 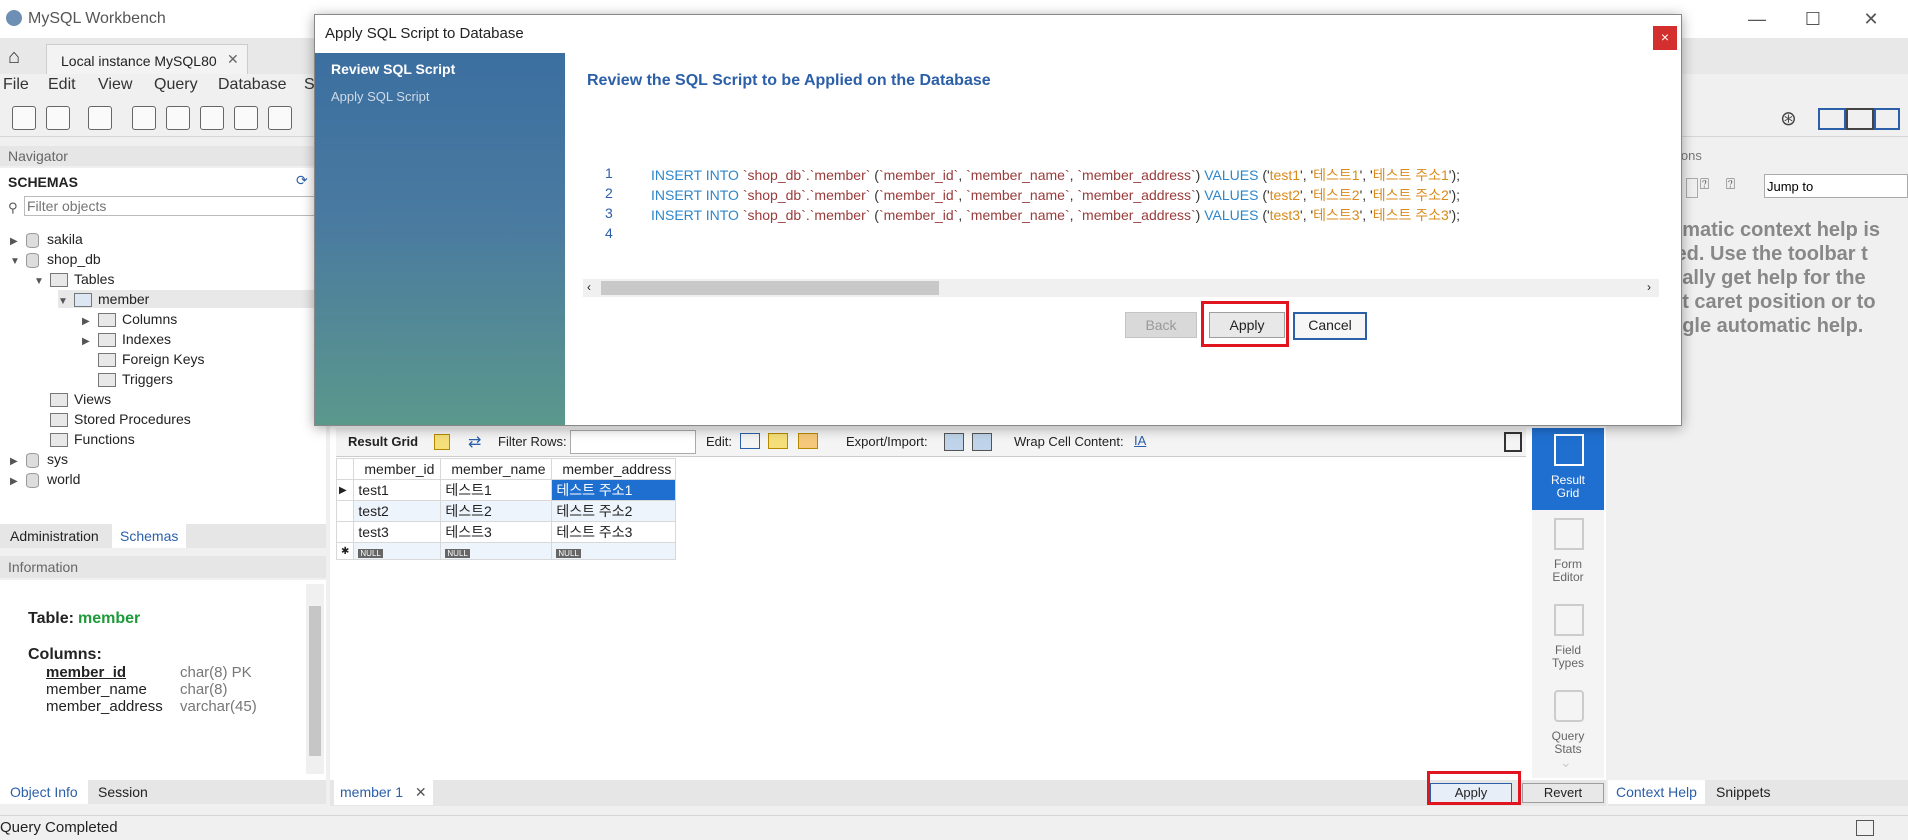 What do you see at coordinates (397, 490) in the screenshot?
I see `cell: test1` at bounding box center [397, 490].